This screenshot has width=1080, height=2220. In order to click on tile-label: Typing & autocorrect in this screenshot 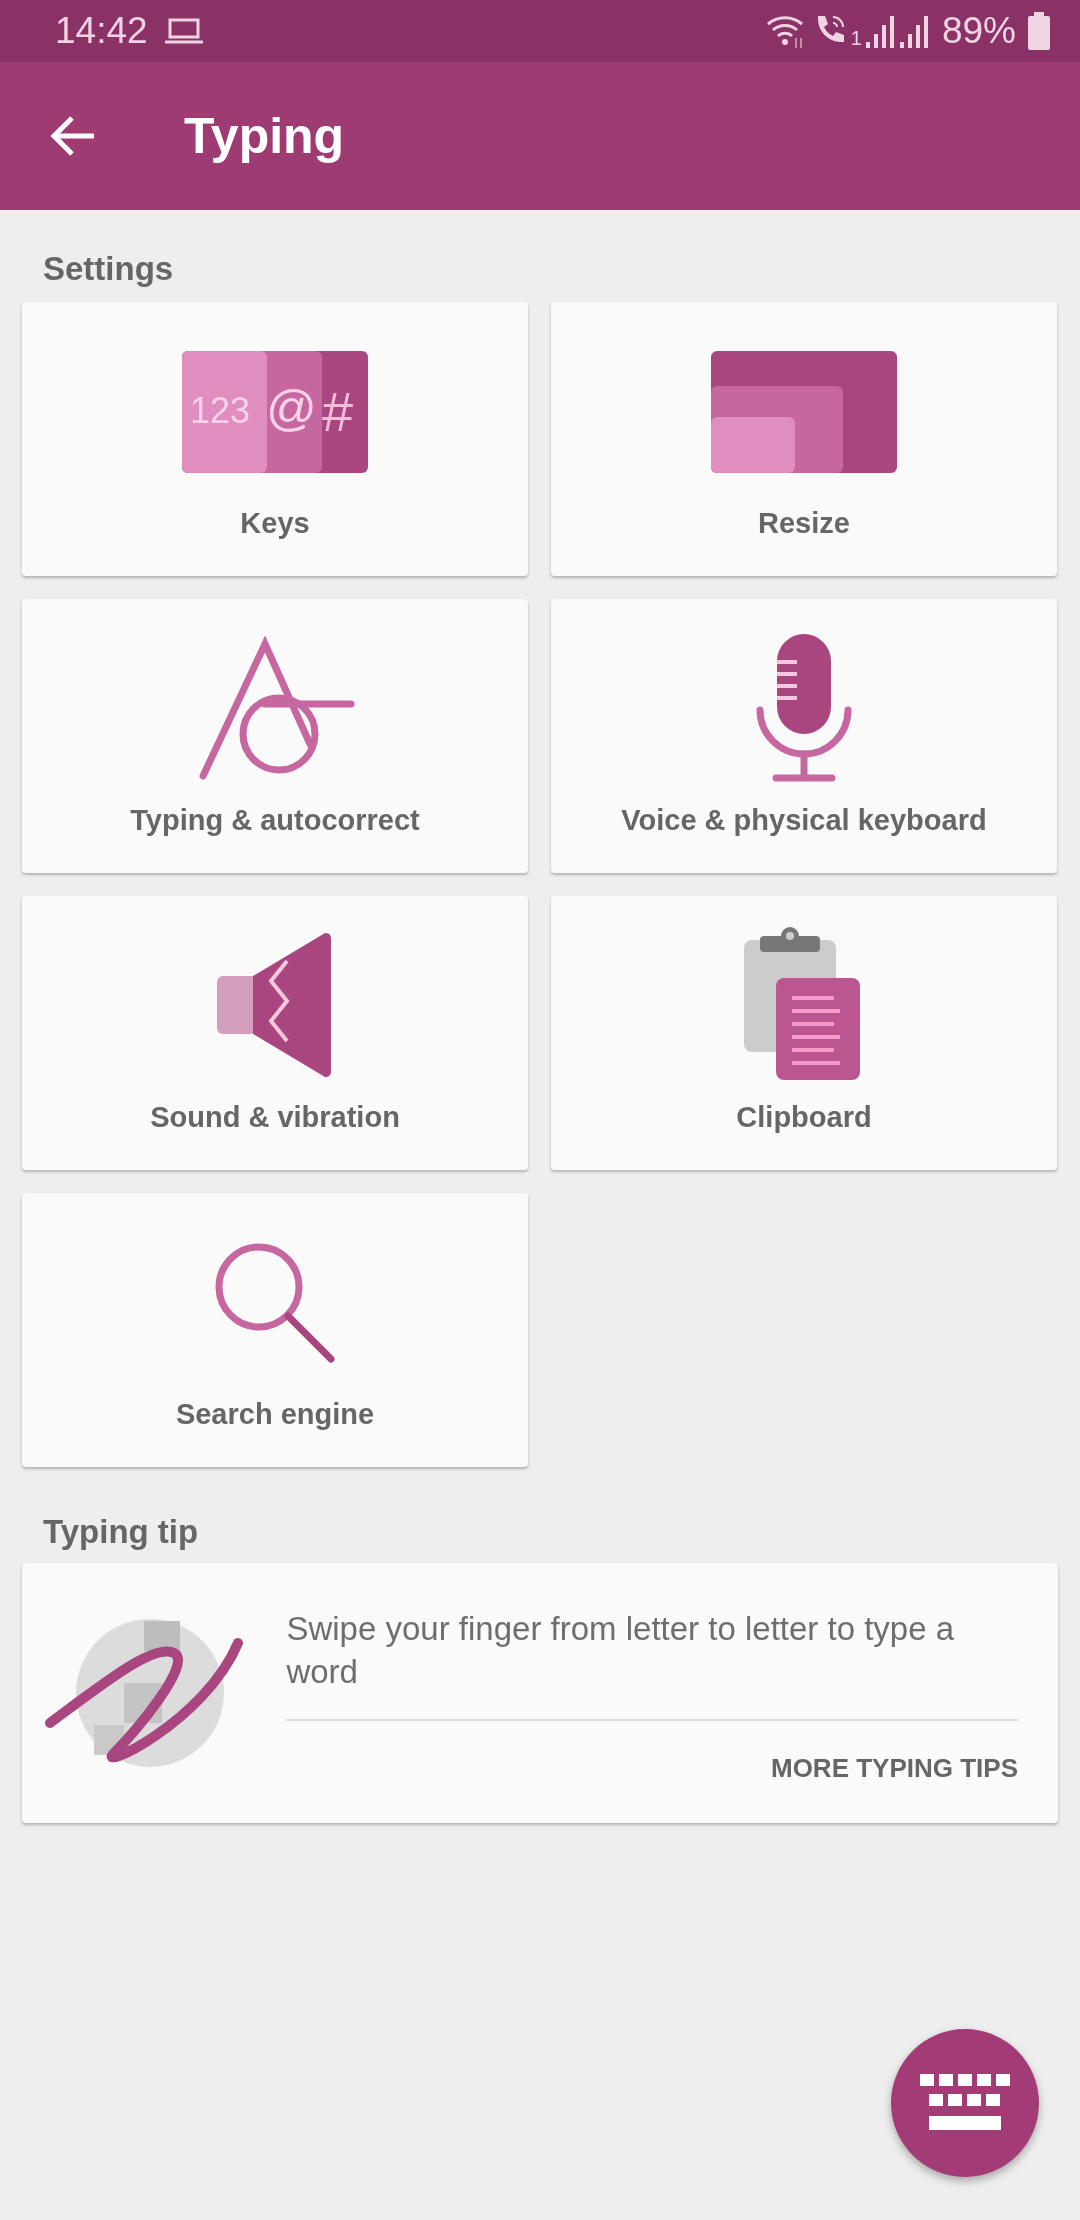, I will do `click(275, 820)`.